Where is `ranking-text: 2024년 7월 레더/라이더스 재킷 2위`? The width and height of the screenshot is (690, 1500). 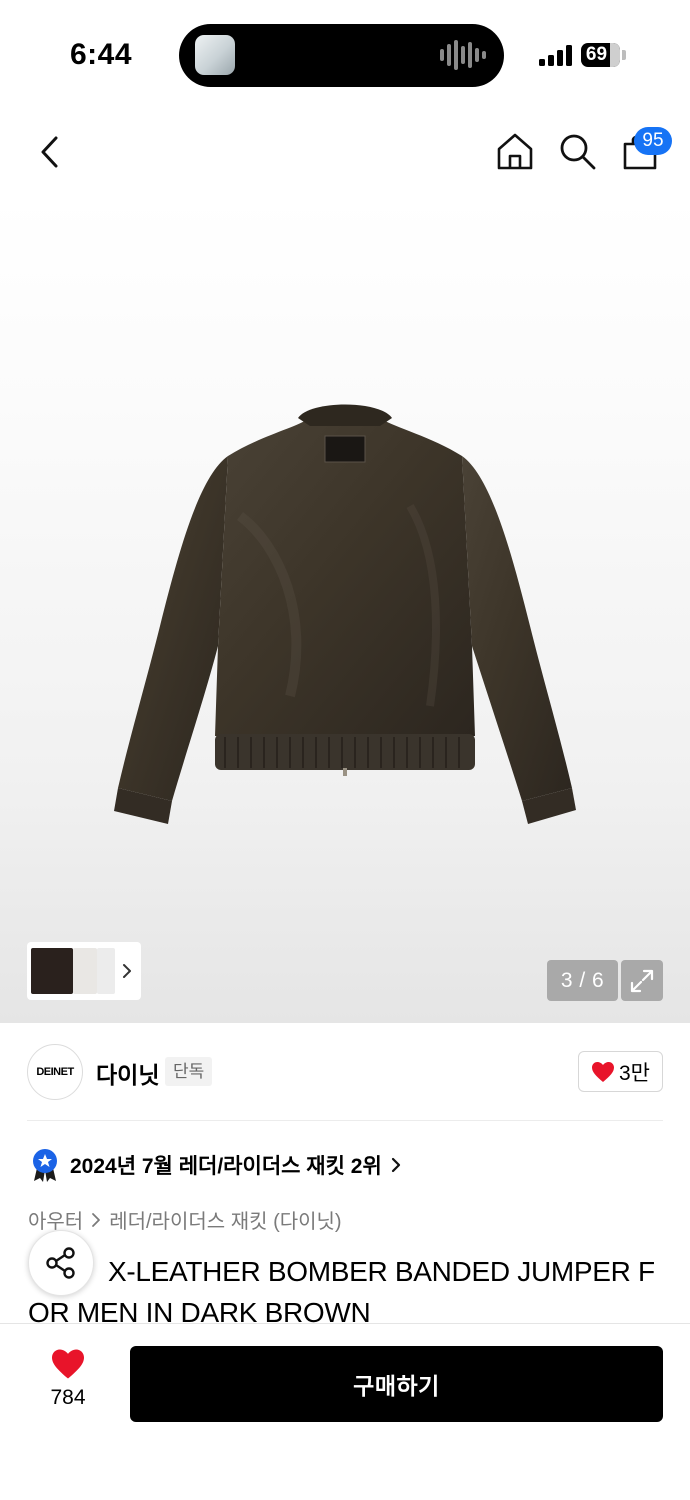 ranking-text: 2024년 7월 레더/라이더스 재킷 2위 is located at coordinates (226, 1166).